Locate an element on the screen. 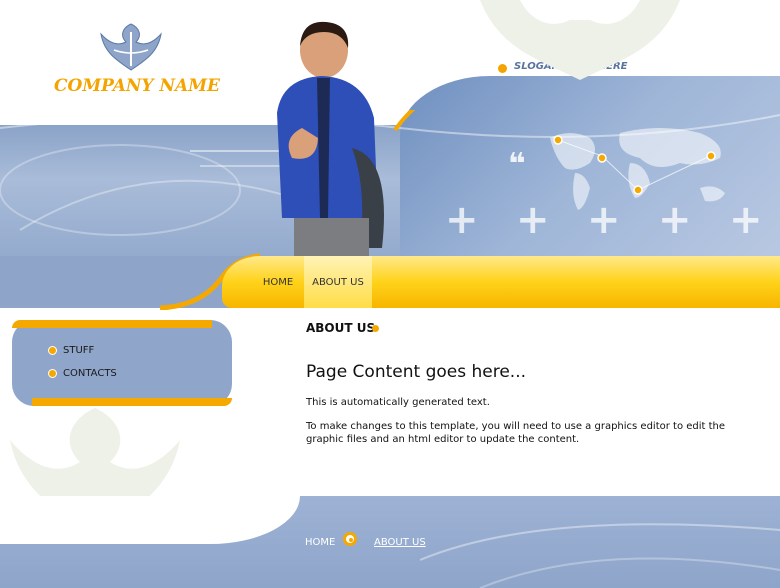 This screenshot has width=780, height=588. content-paragraph: This is automatically generated text. is located at coordinates (398, 402).